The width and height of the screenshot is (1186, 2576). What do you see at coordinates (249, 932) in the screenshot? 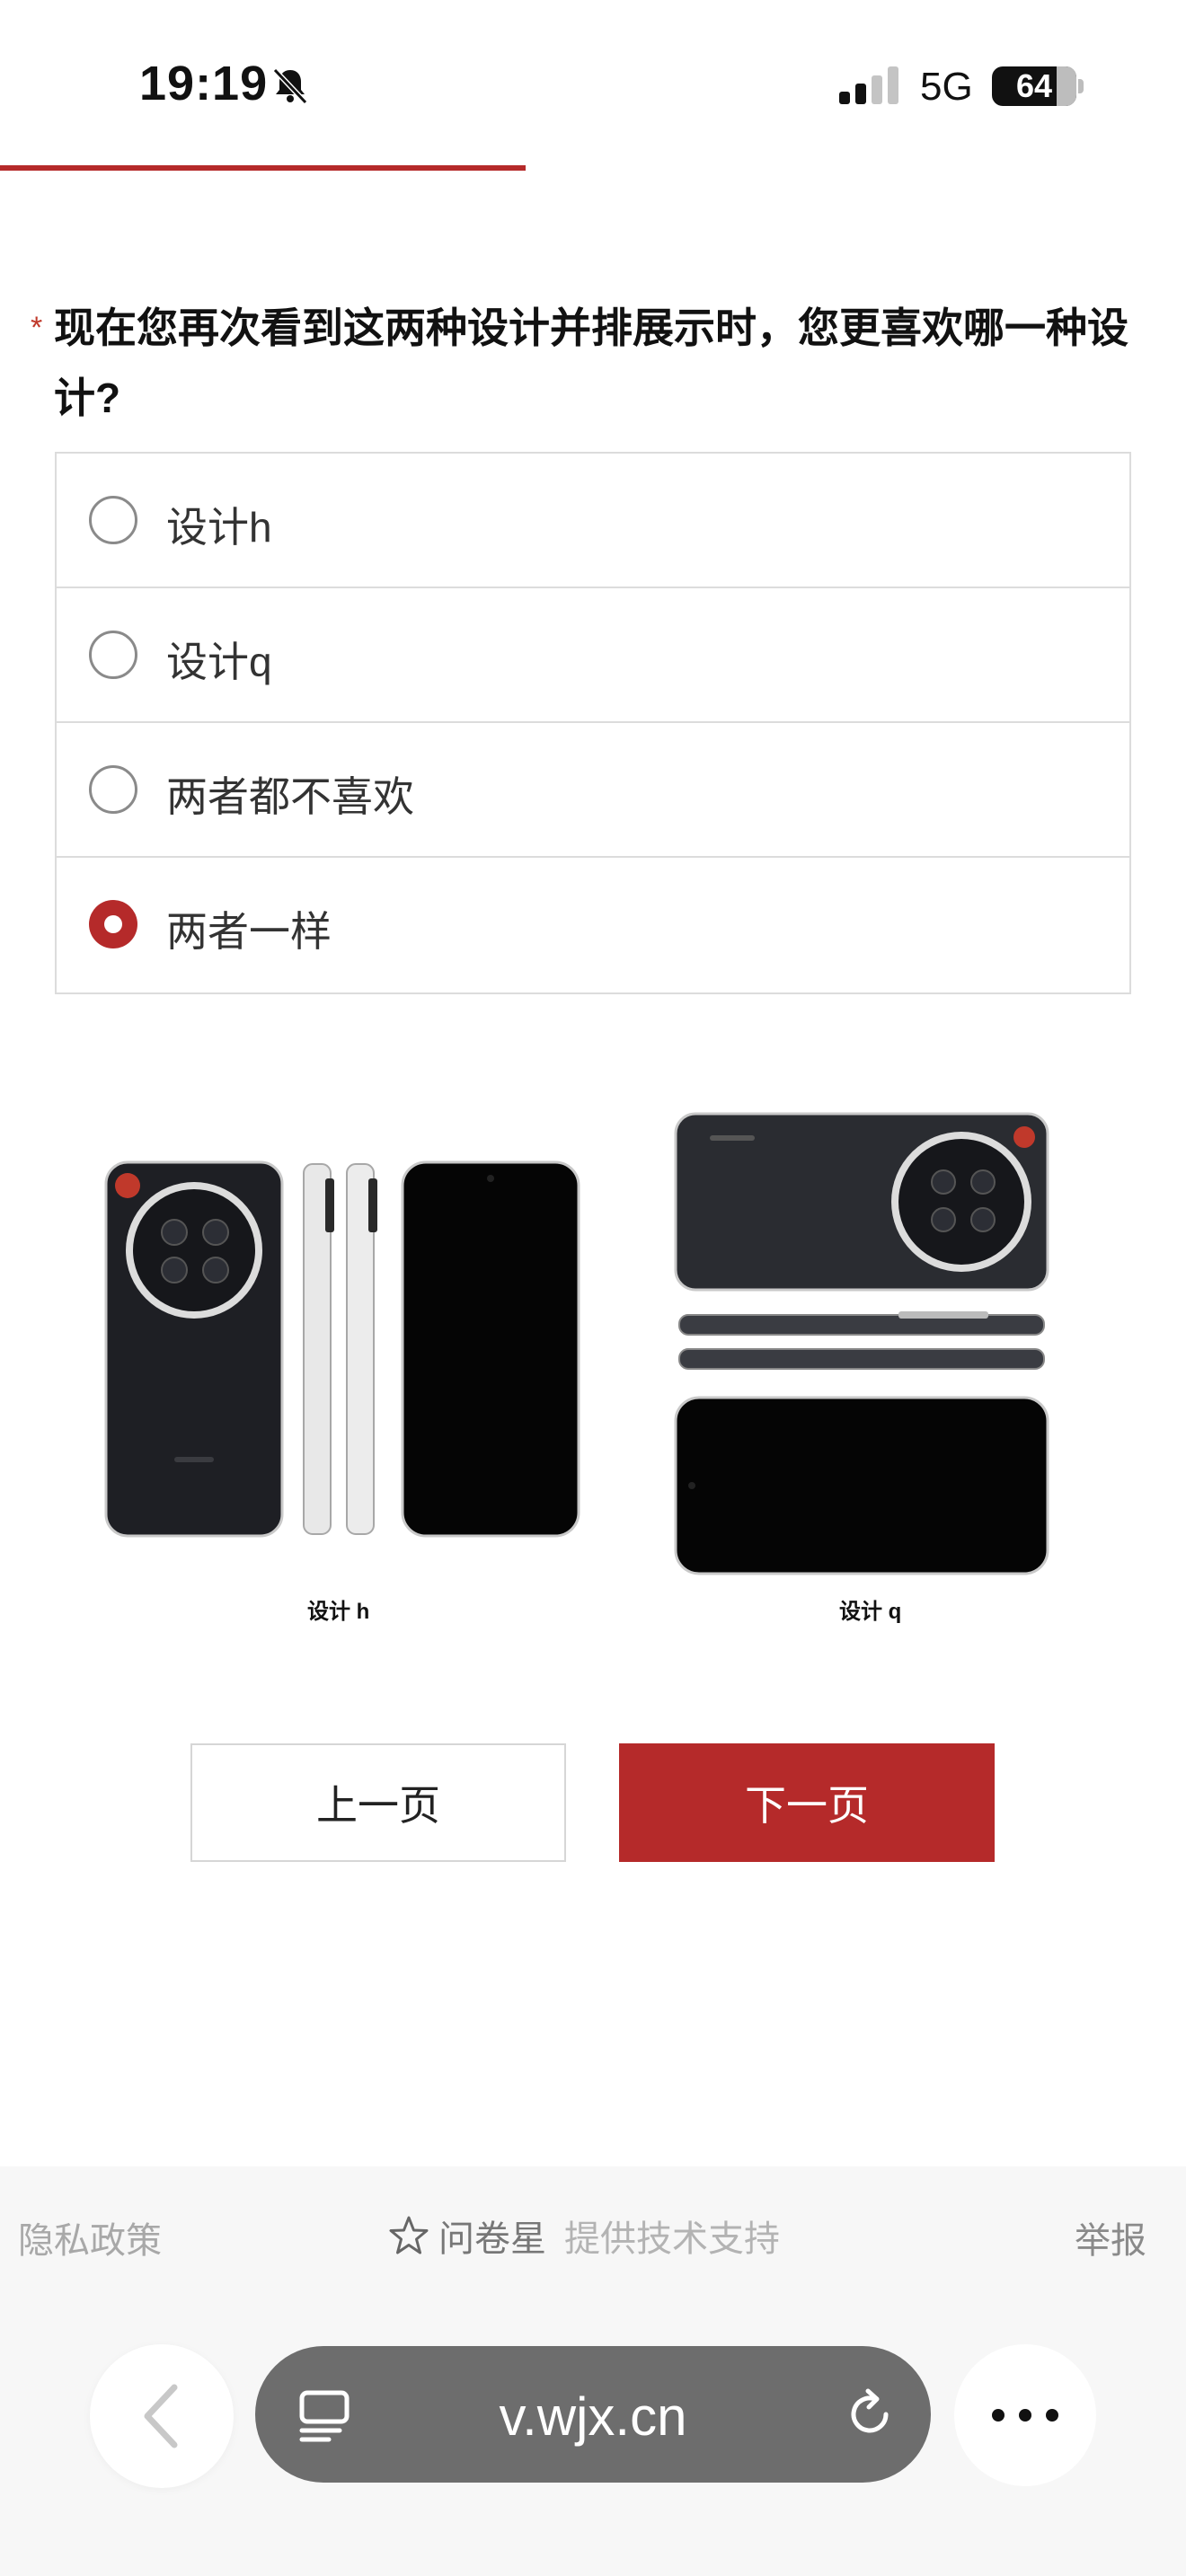
I see `option-label: 两者一样` at bounding box center [249, 932].